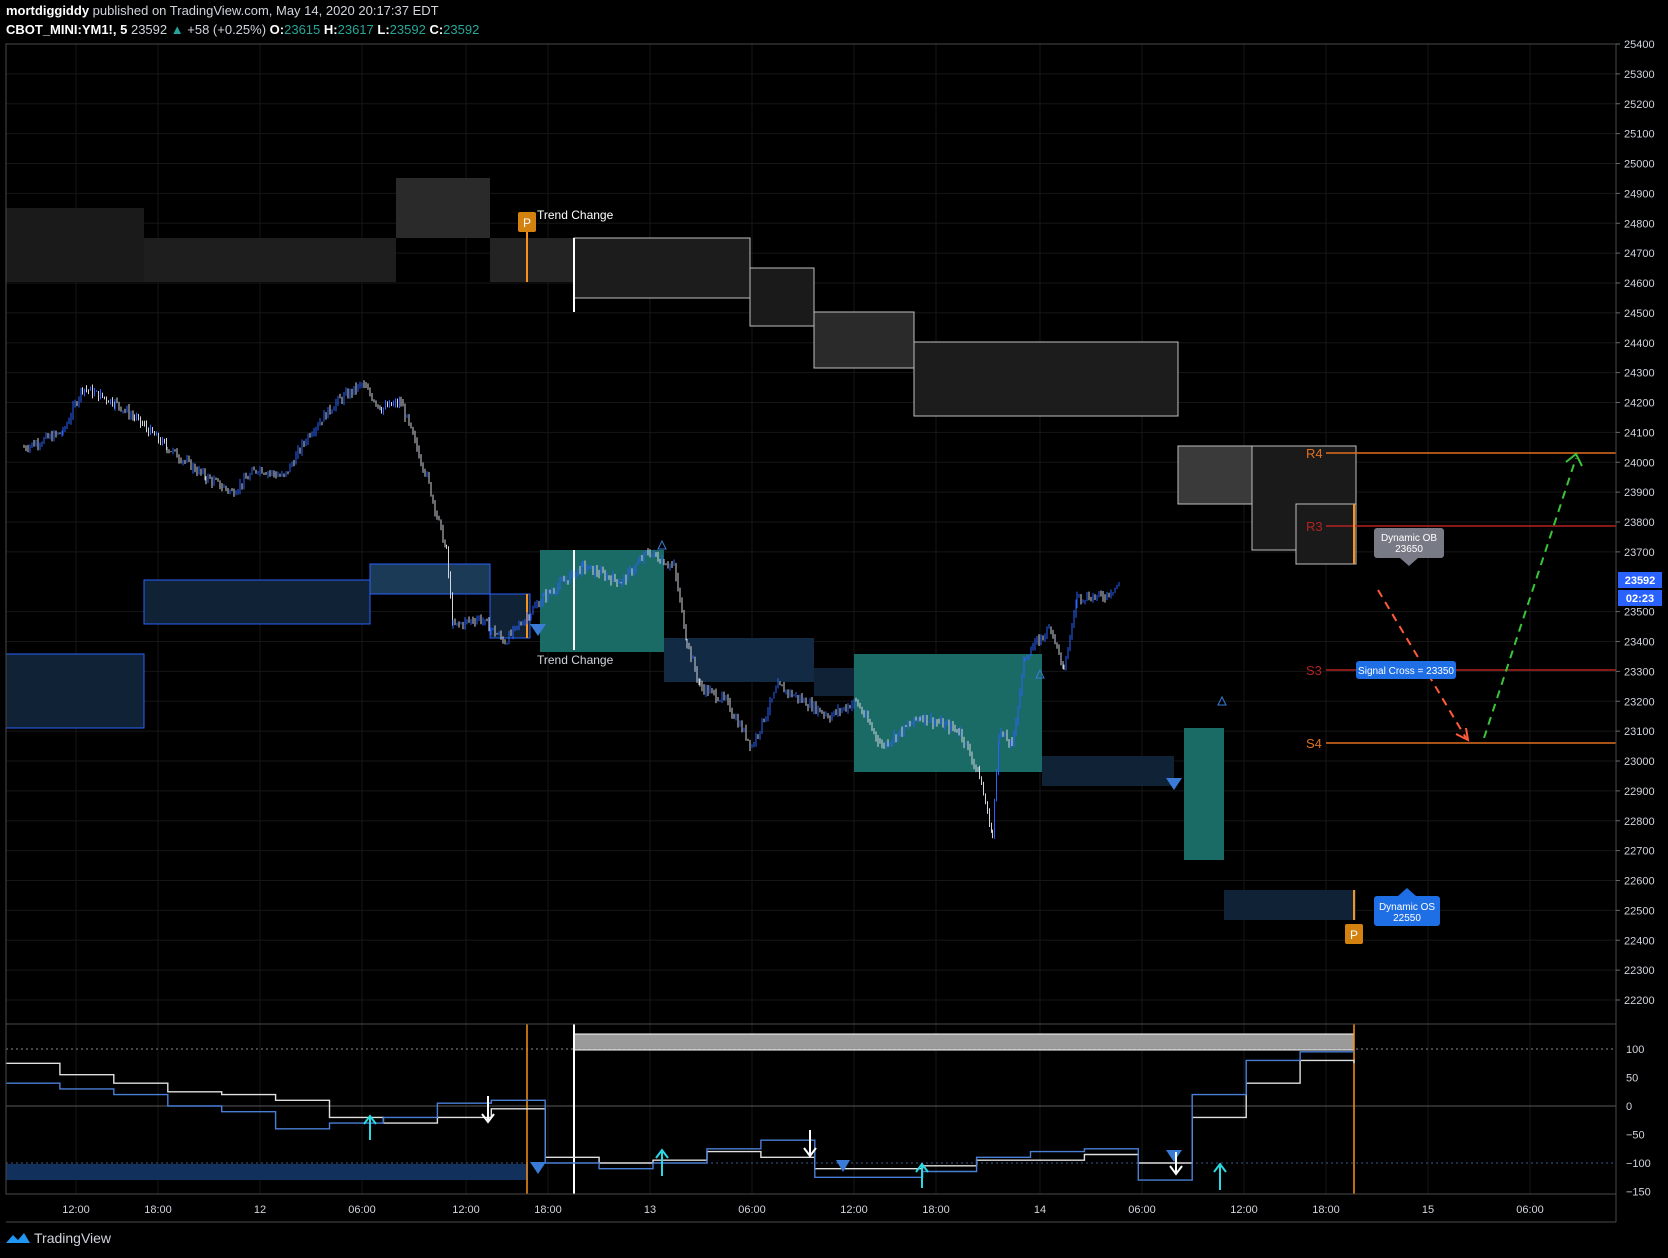 This screenshot has height=1258, width=1668. I want to click on price-tick-label: 24600, so click(1639, 284).